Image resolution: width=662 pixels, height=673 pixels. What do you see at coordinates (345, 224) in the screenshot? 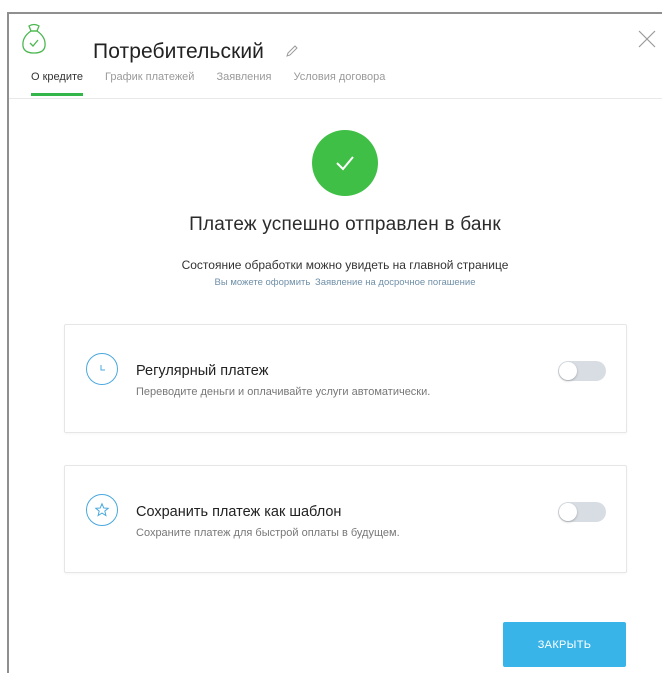
I see `status-heading: Платеж успешно отправлен в банк` at bounding box center [345, 224].